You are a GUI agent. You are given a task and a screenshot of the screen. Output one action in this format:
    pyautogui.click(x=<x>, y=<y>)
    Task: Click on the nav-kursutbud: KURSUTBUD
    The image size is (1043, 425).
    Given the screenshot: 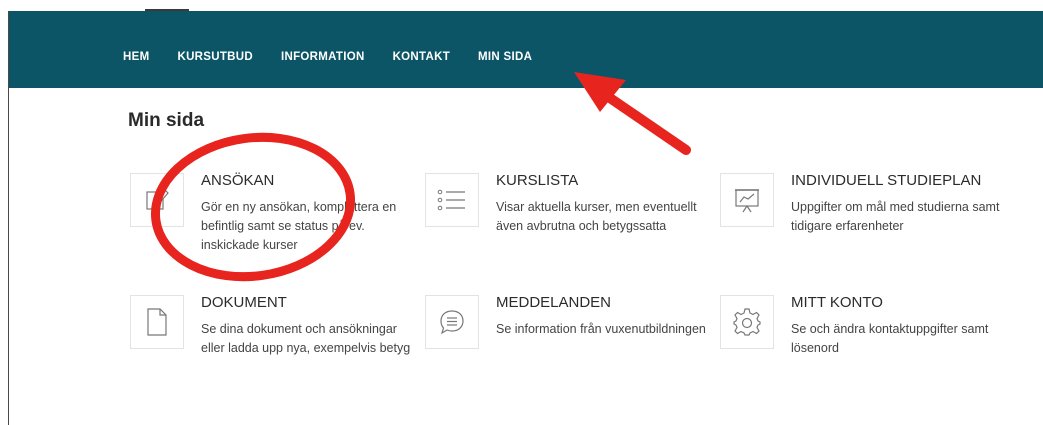 What is the action you would take?
    pyautogui.click(x=215, y=57)
    